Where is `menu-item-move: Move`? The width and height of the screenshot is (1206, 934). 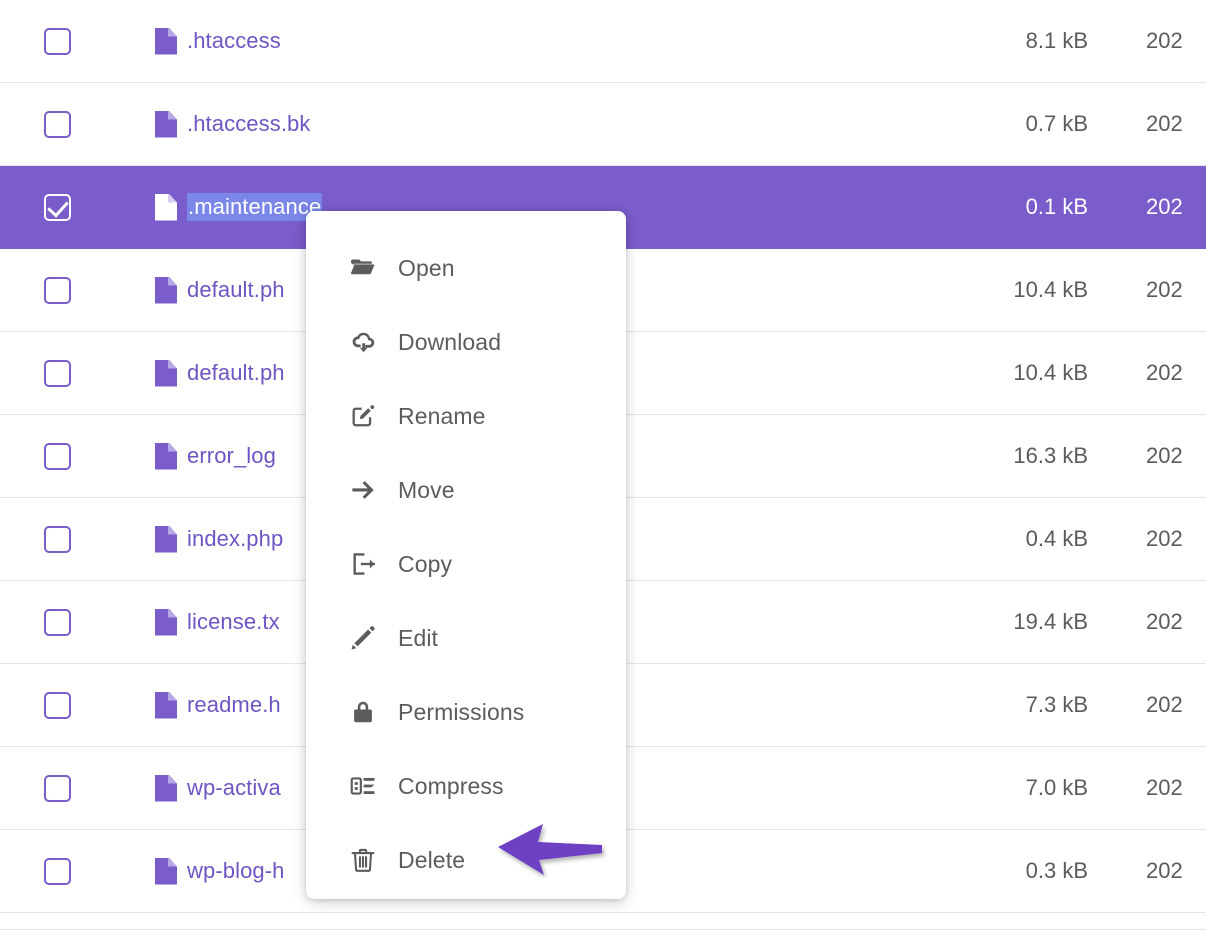
menu-item-move: Move is located at coordinates (466, 490).